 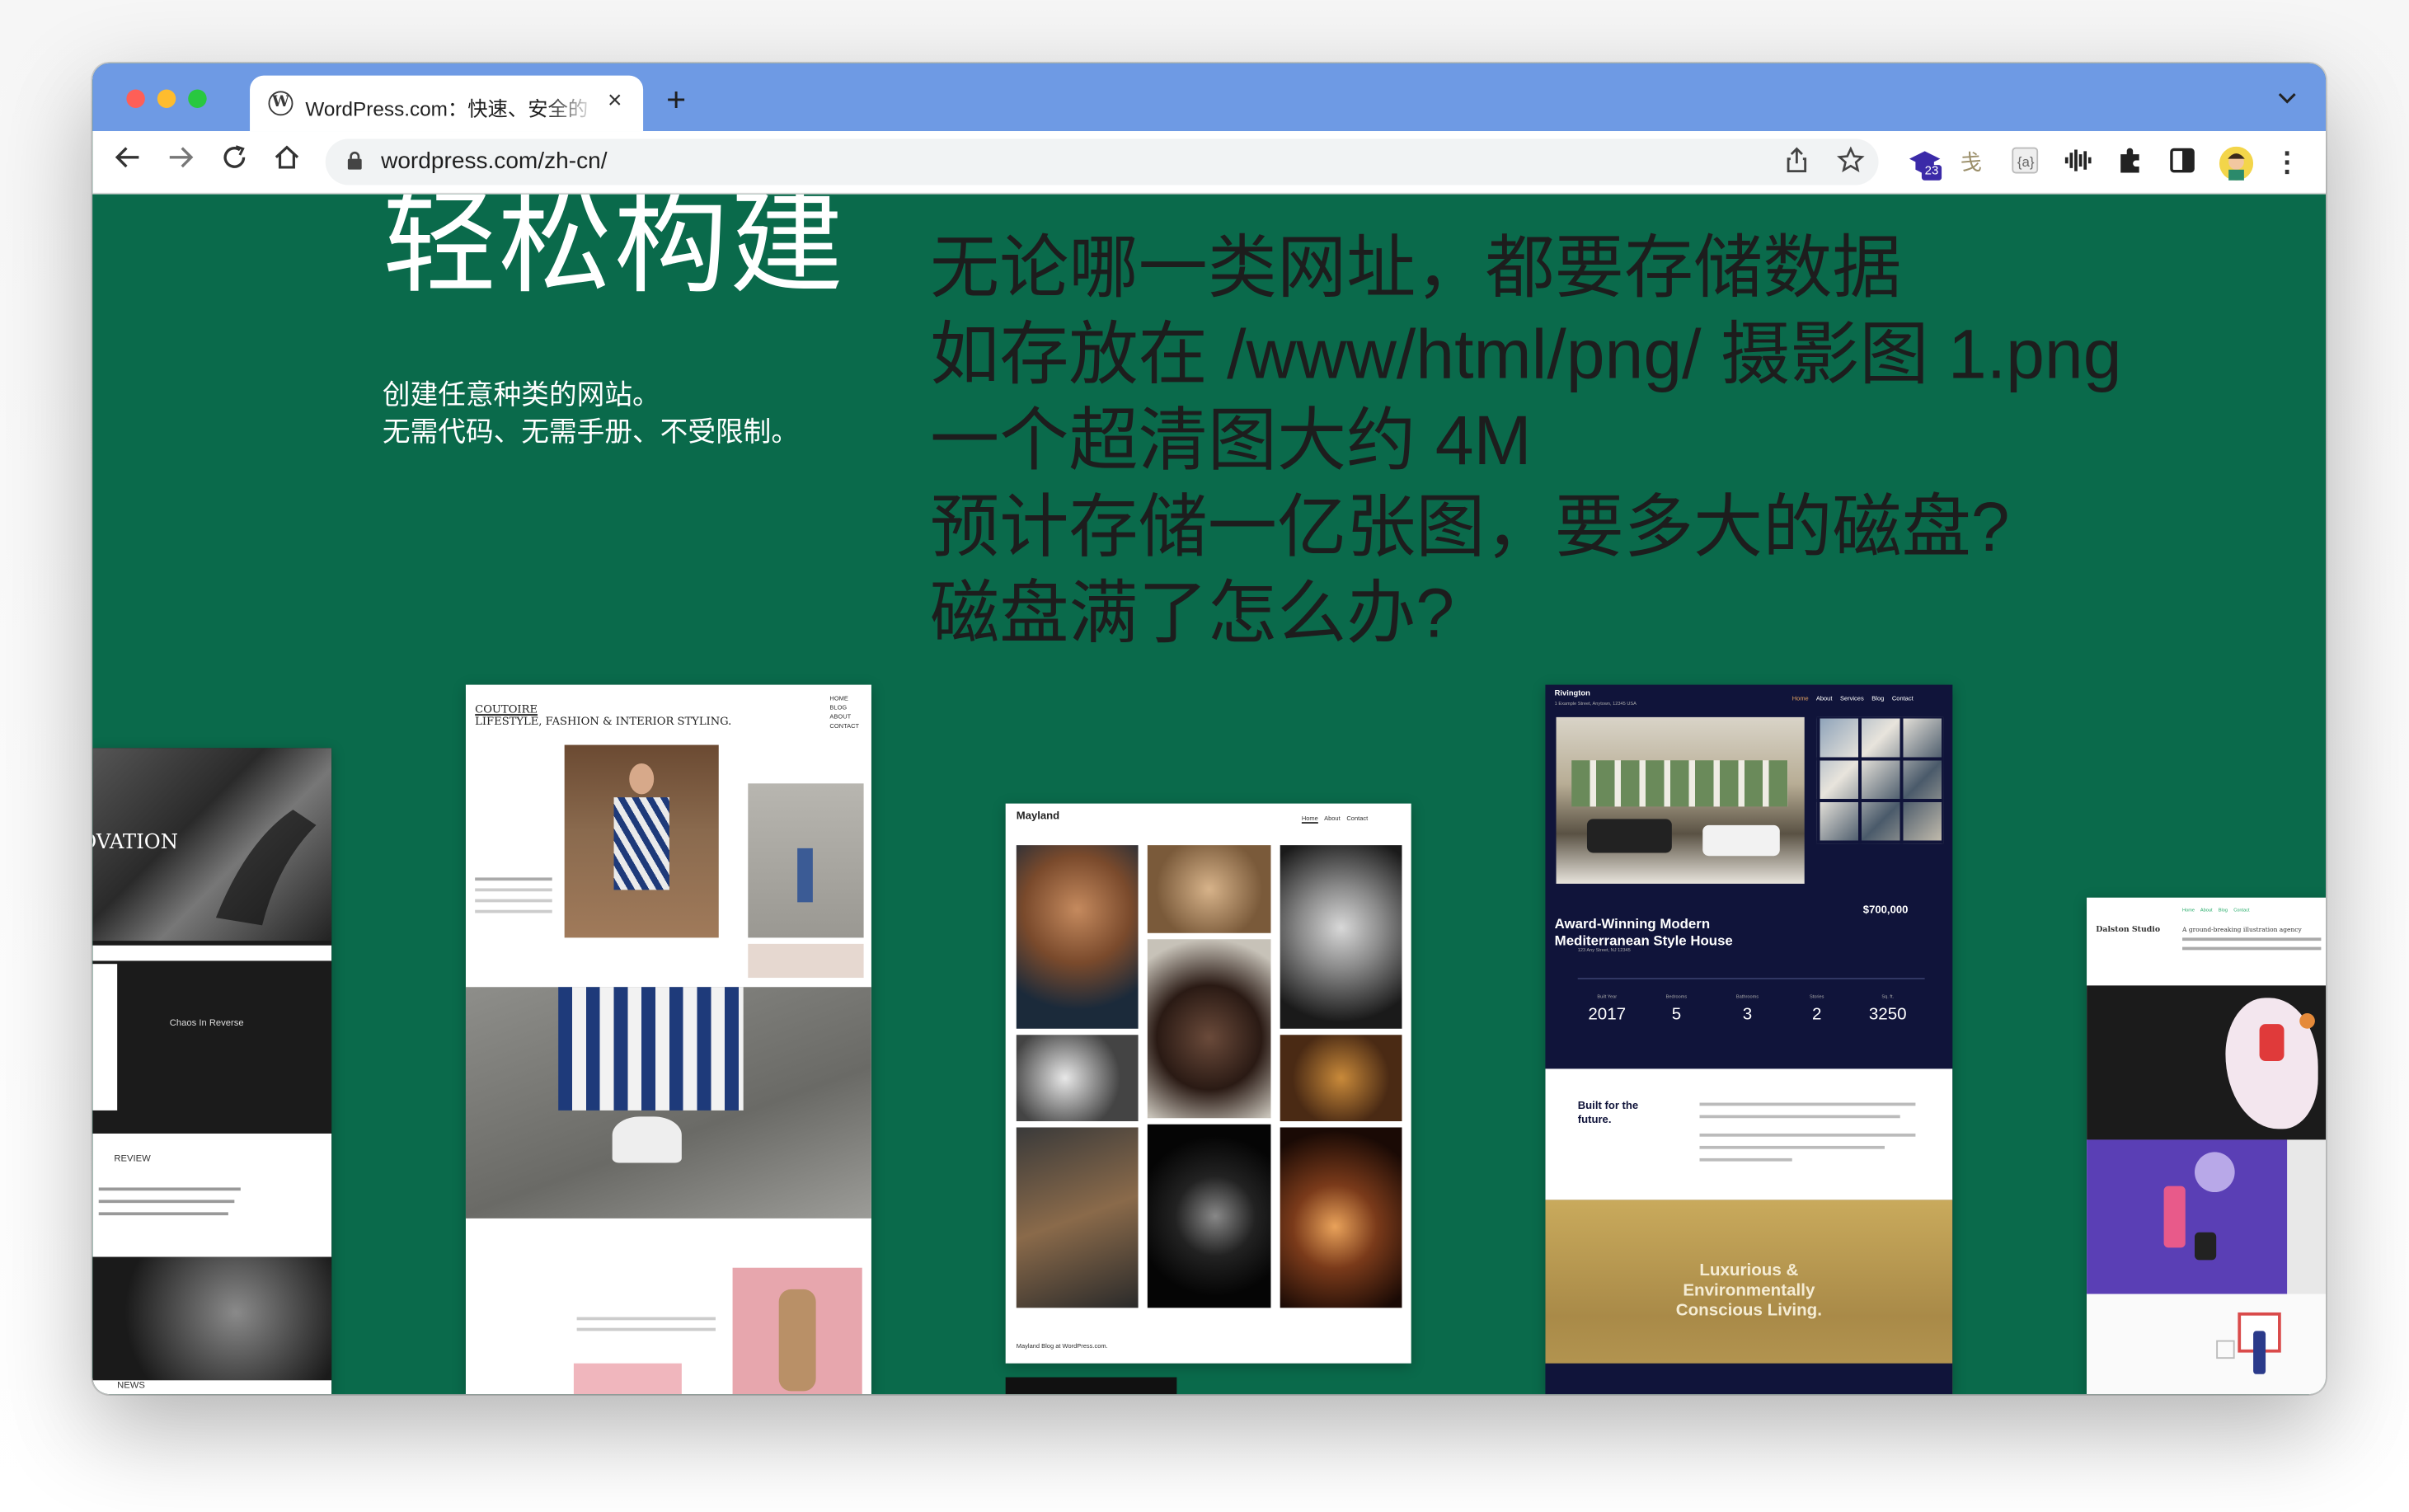 I want to click on close-window-button, so click(x=135, y=99).